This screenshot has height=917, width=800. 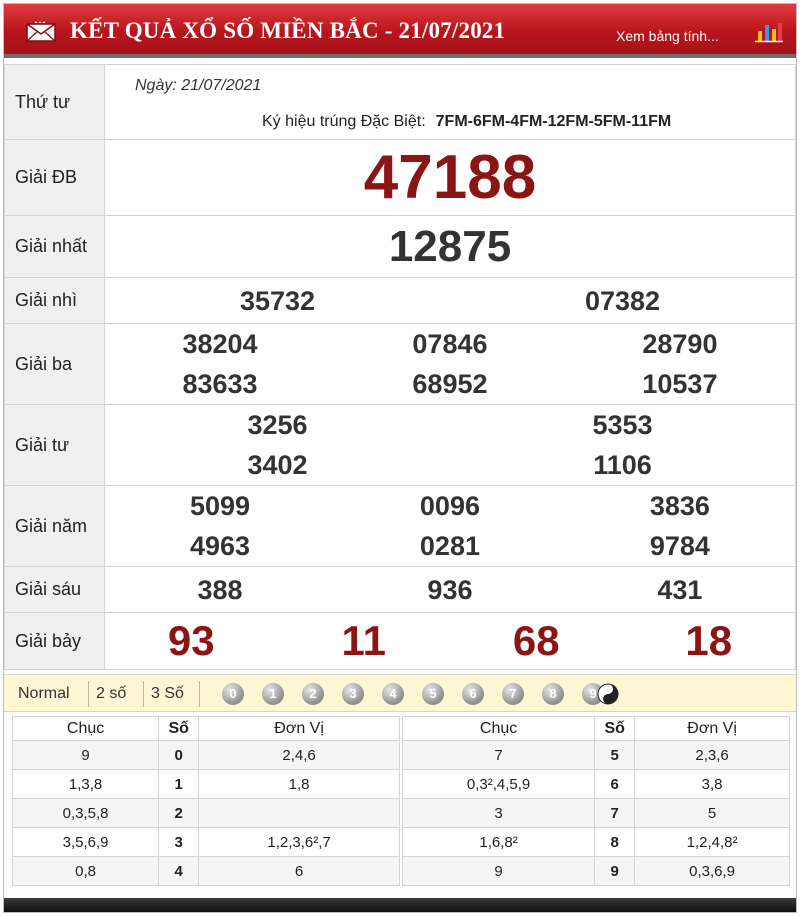 What do you see at coordinates (449, 506) in the screenshot?
I see `prize-5-number: 0096` at bounding box center [449, 506].